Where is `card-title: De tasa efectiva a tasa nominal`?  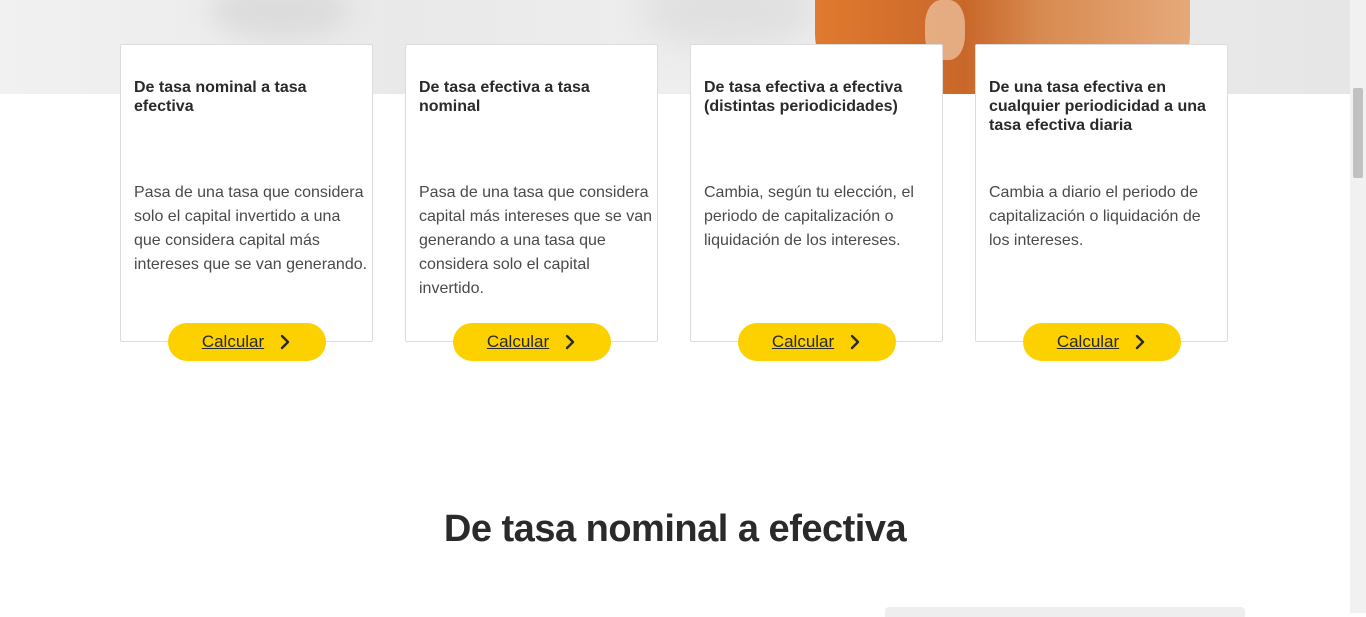 card-title: De tasa efectiva a tasa nominal is located at coordinates (504, 97).